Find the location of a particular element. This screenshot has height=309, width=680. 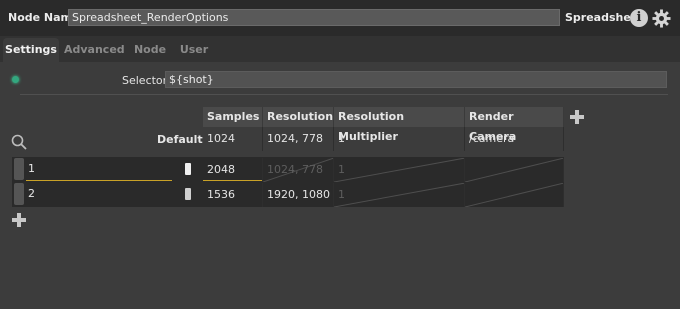

column-header-resolution-multiplier: Resolution Multiplier is located at coordinates (399, 125).